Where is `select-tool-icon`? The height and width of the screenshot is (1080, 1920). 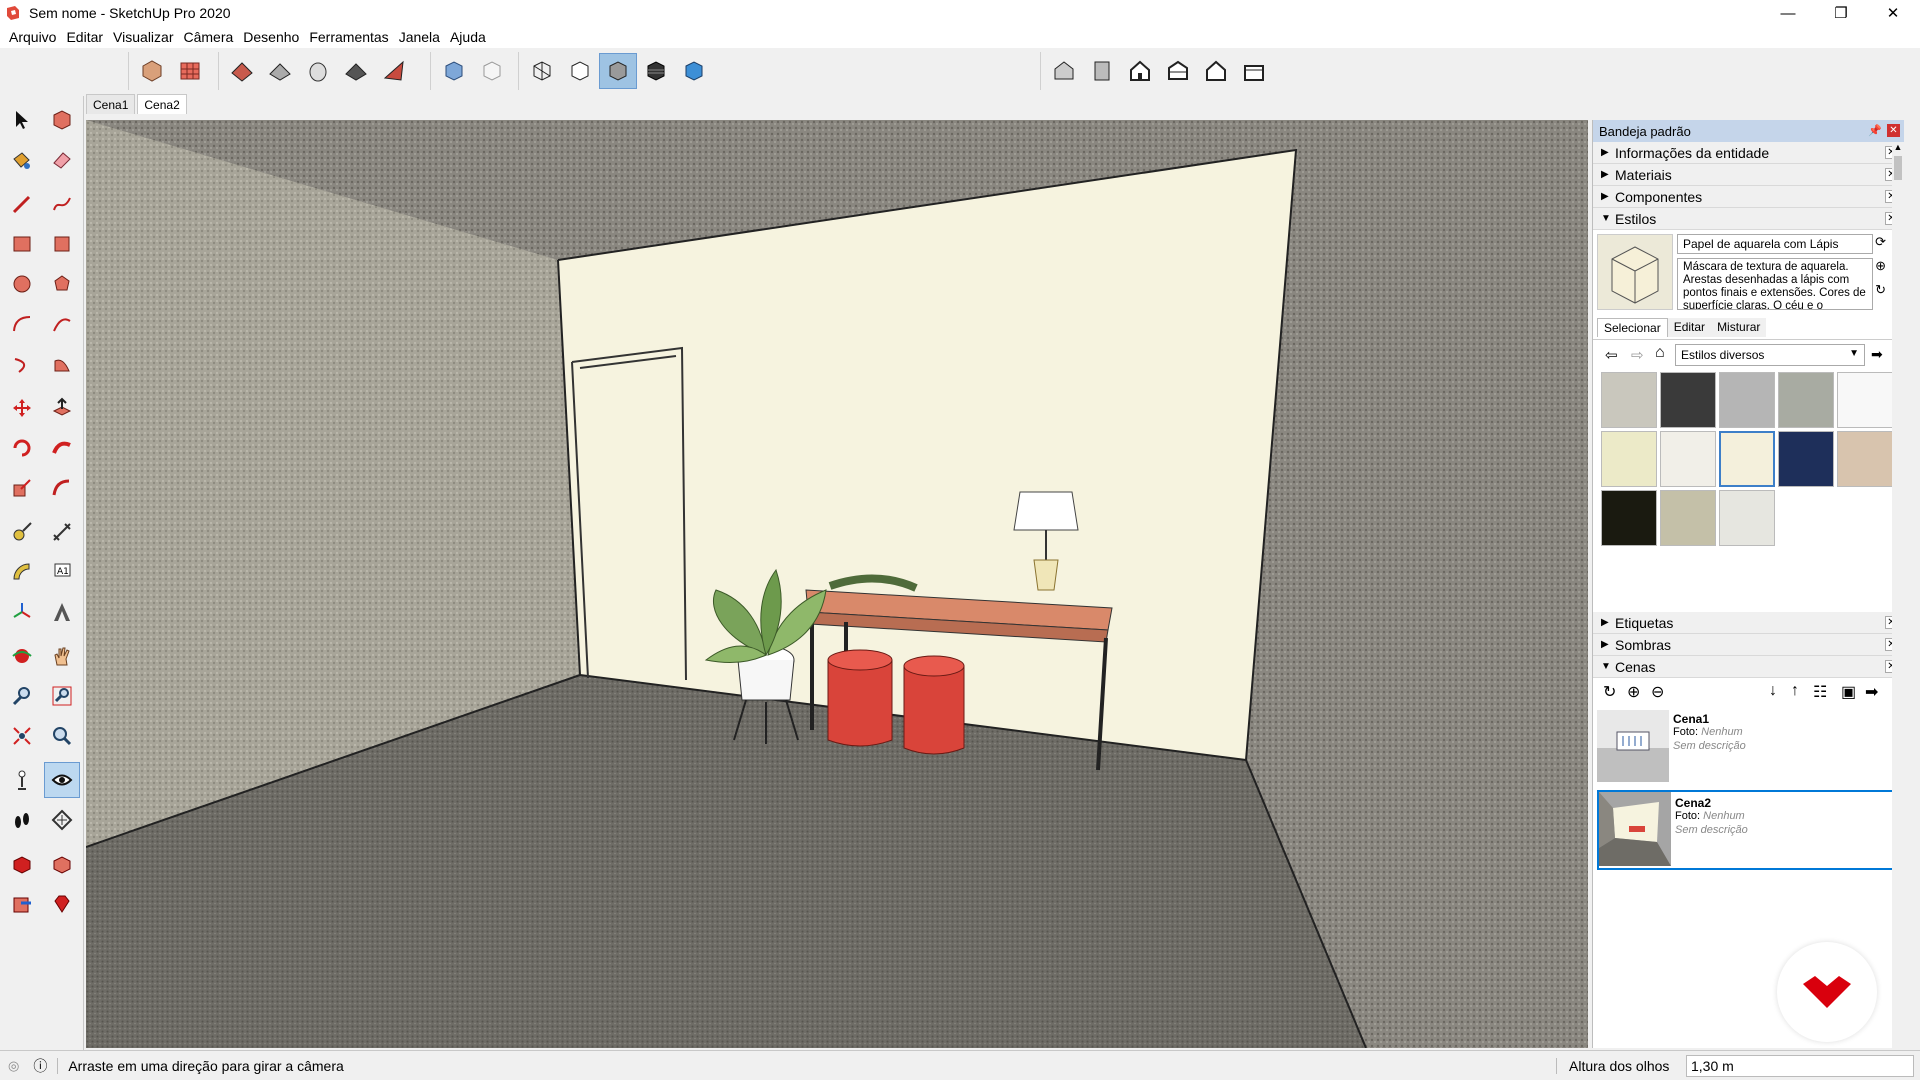
select-tool-icon is located at coordinates (22, 120).